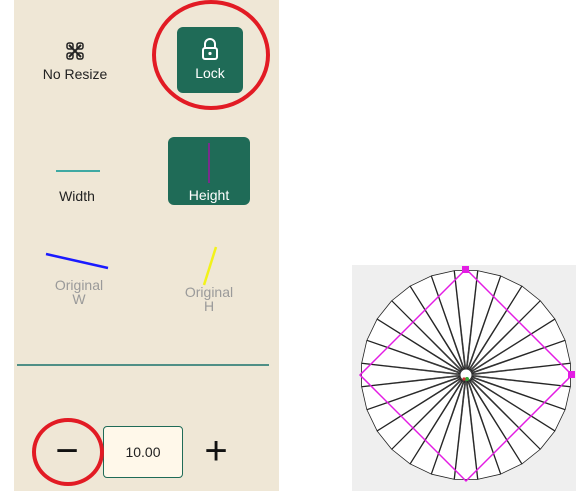 This screenshot has height=496, width=576. I want to click on increase-button: +, so click(216, 452).